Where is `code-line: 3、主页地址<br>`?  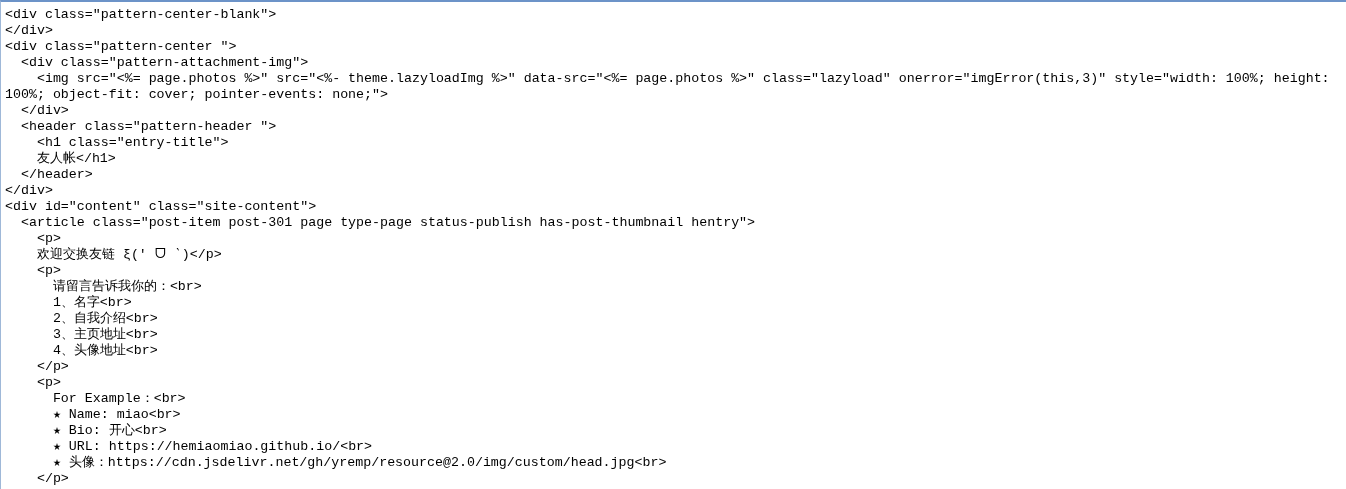
code-line: 3、主页地址<br> is located at coordinates (104, 335).